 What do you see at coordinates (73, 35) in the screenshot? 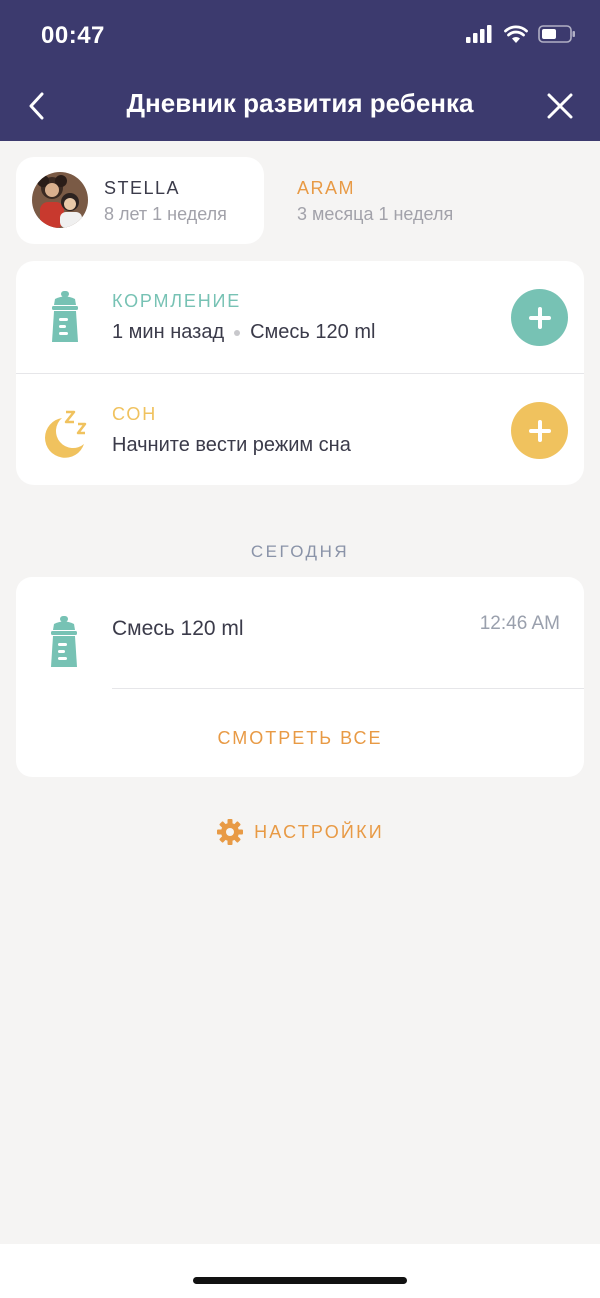
I see `status-time: 00:47` at bounding box center [73, 35].